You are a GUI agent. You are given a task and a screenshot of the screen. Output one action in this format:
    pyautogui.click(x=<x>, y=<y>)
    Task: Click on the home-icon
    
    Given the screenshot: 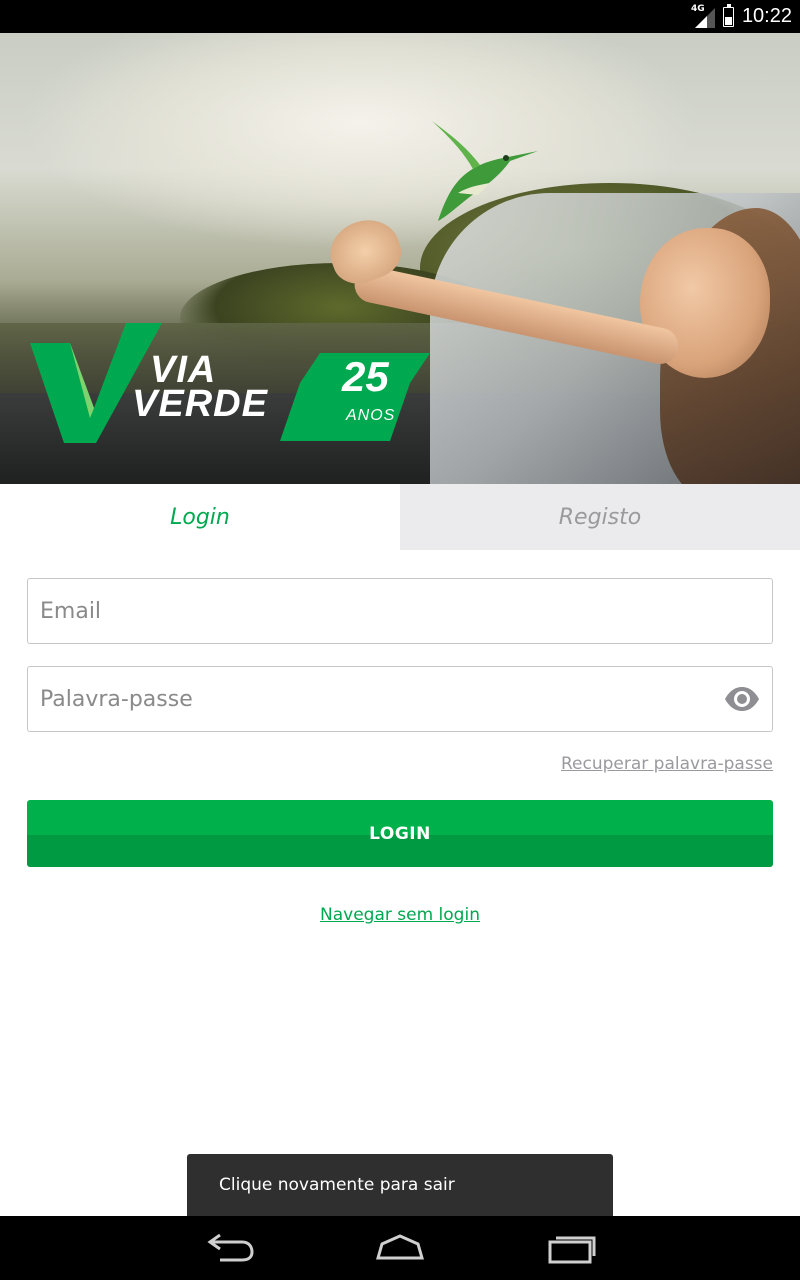 What is the action you would take?
    pyautogui.click(x=400, y=1248)
    